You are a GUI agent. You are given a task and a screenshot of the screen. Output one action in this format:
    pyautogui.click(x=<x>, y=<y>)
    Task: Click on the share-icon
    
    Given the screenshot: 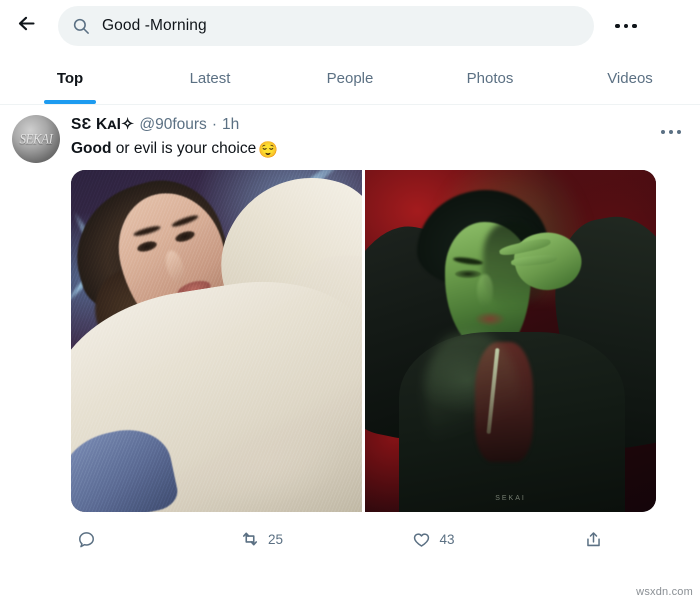 What is the action you would take?
    pyautogui.click(x=593, y=539)
    